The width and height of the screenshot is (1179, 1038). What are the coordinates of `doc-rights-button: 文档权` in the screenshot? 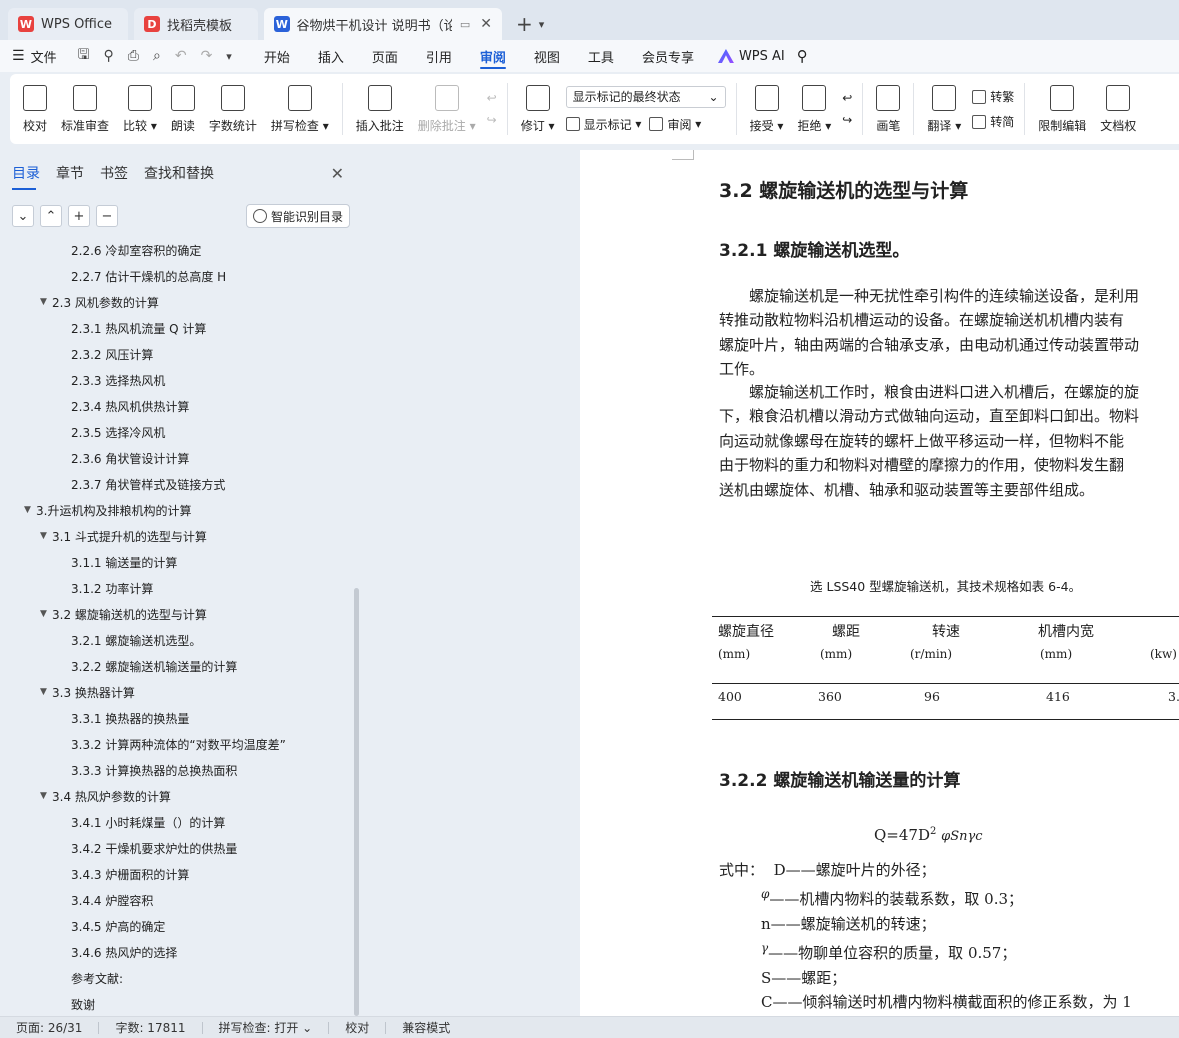 It's located at (1118, 109).